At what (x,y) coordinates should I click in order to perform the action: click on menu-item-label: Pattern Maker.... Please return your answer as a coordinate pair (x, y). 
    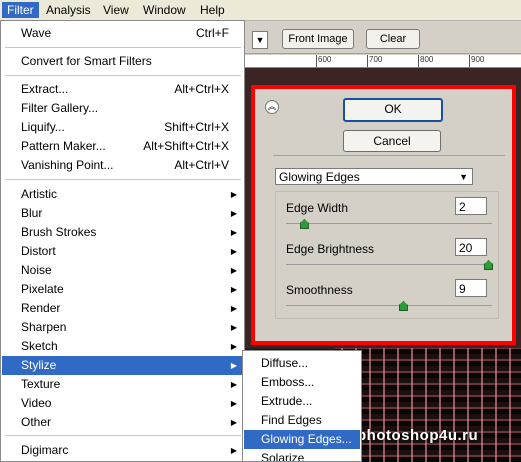
    Looking at the image, I should click on (63, 146).